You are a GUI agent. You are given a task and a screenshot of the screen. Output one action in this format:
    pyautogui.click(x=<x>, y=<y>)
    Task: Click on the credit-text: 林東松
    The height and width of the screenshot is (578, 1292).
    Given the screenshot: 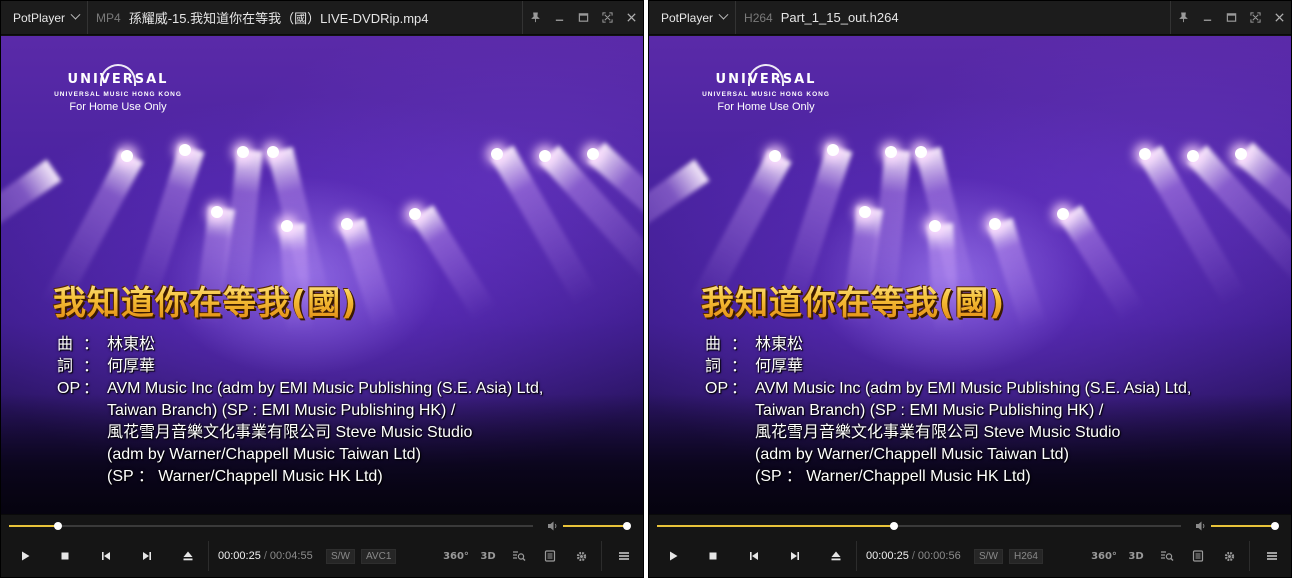 What is the action you would take?
    pyautogui.click(x=779, y=344)
    